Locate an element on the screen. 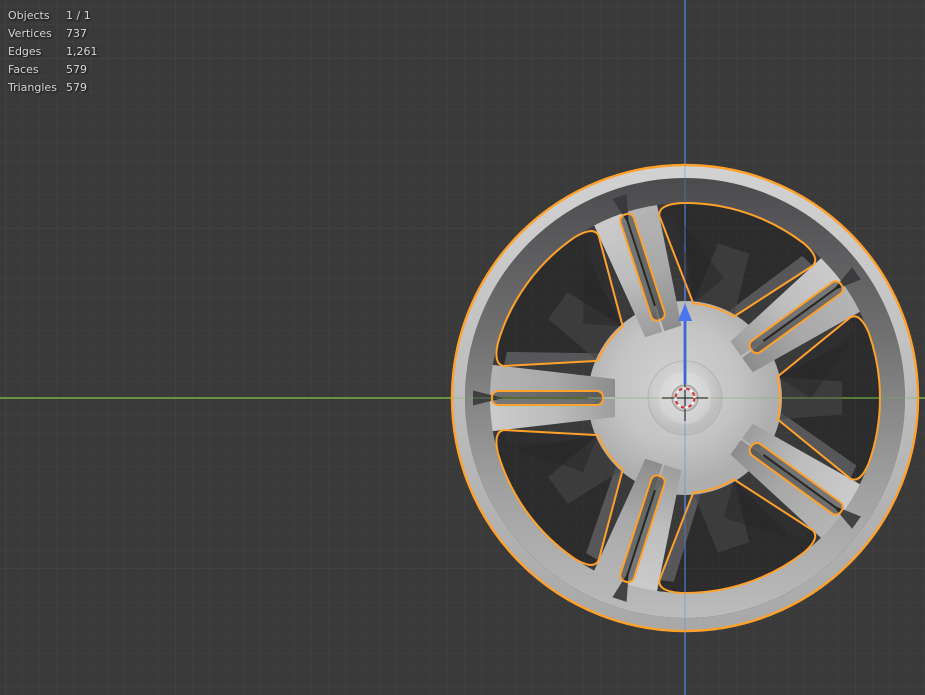 The image size is (925, 695). stat-label: Edges is located at coordinates (25, 51).